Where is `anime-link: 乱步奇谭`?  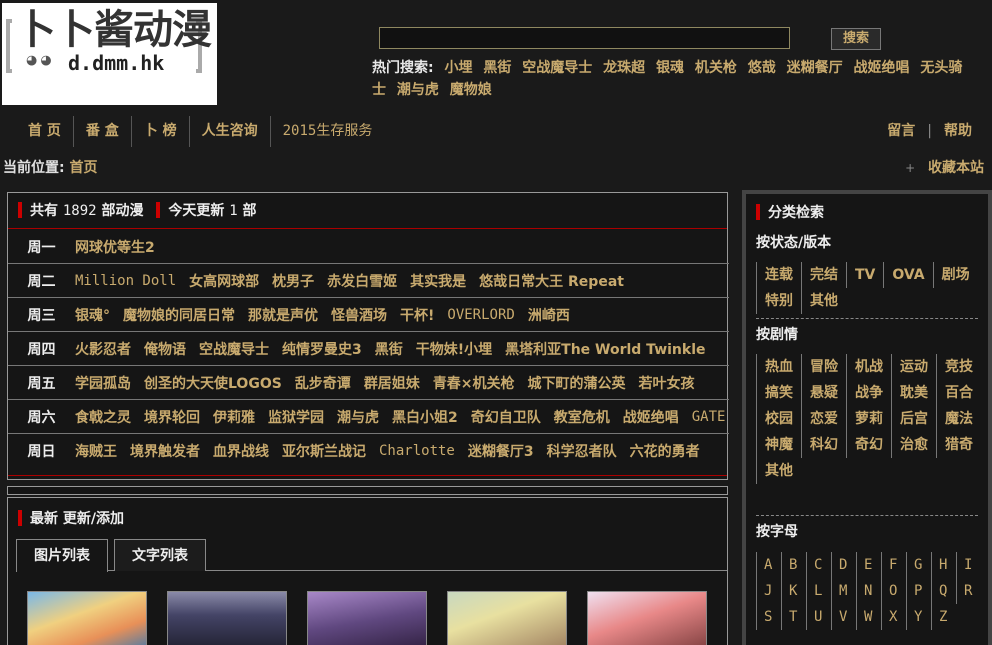
anime-link: 乱步奇谭 is located at coordinates (323, 383).